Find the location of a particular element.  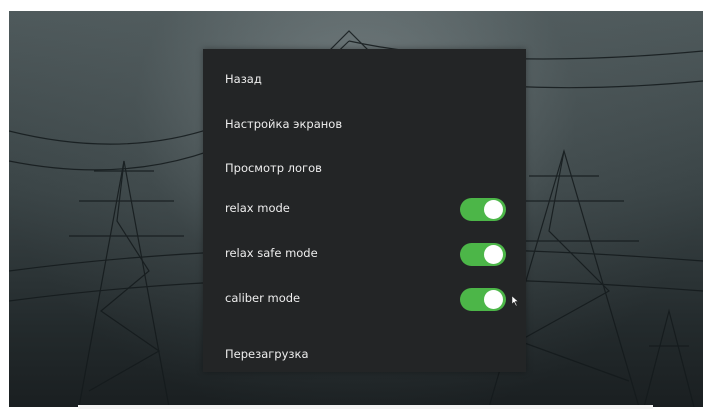

relax-safe-mode-toggle-knob is located at coordinates (493, 254).